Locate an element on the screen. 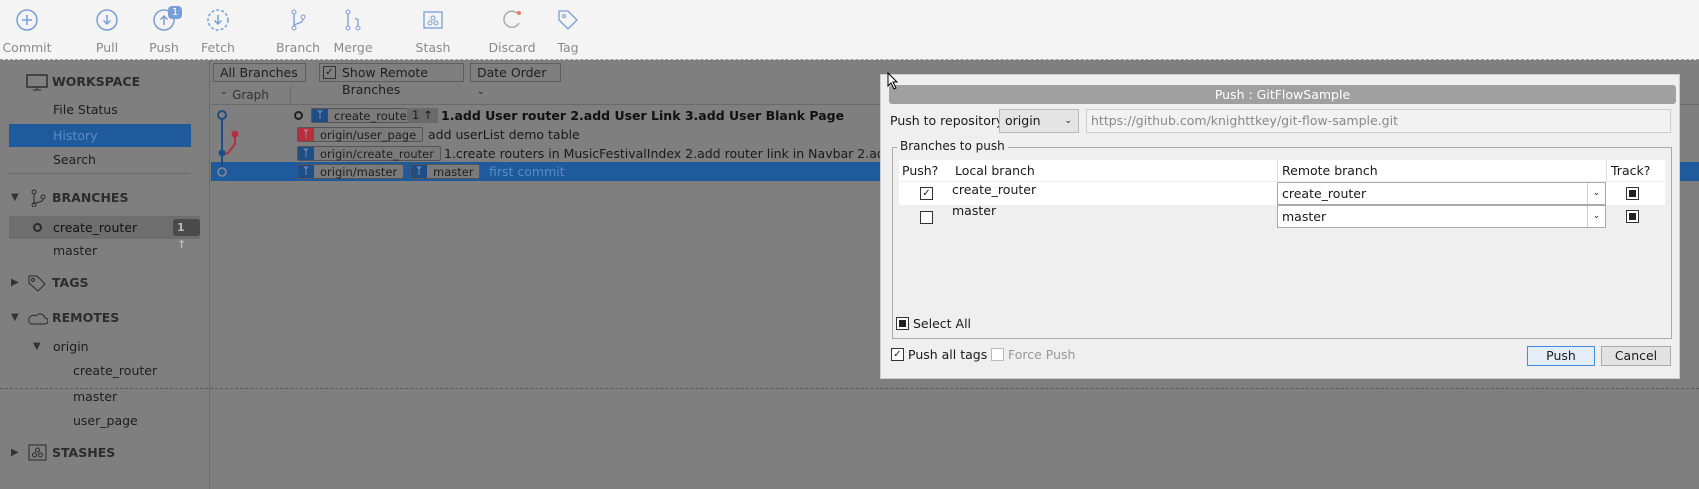 This screenshot has height=489, width=1699. cloud-icon is located at coordinates (38, 319).